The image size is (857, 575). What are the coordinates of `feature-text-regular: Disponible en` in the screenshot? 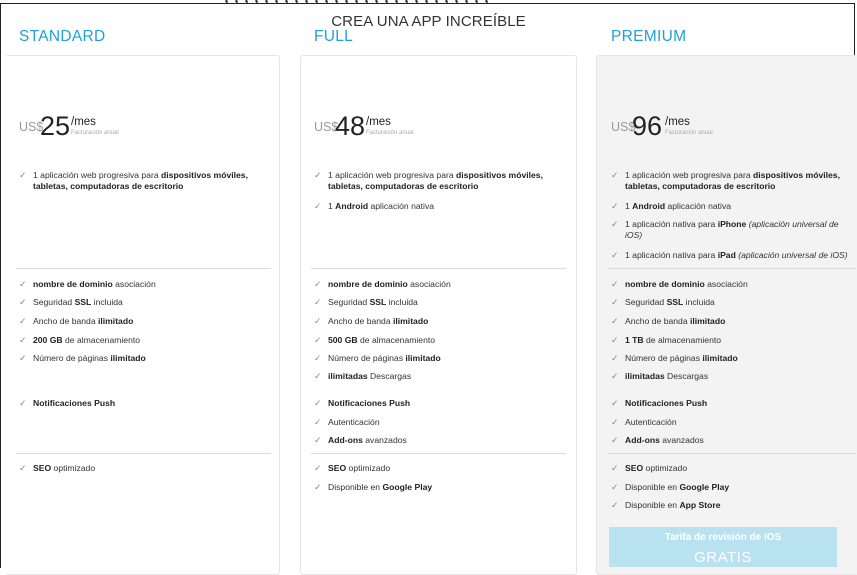 It's located at (652, 487).